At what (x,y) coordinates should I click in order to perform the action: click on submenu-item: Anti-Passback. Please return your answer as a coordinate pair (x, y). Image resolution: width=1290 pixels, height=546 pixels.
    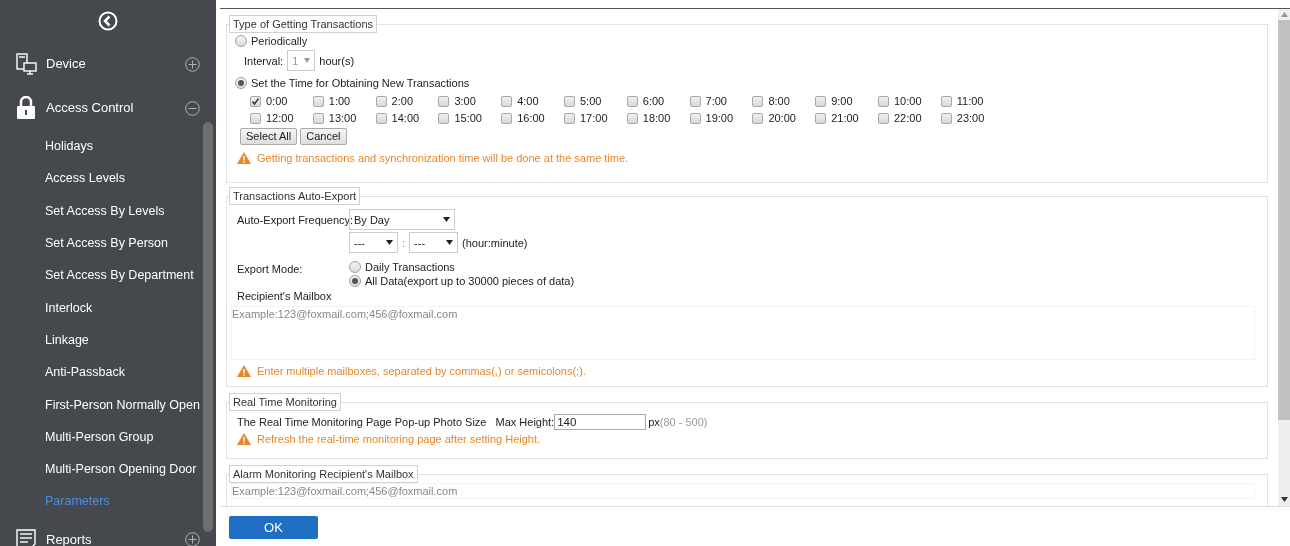
    Looking at the image, I should click on (108, 372).